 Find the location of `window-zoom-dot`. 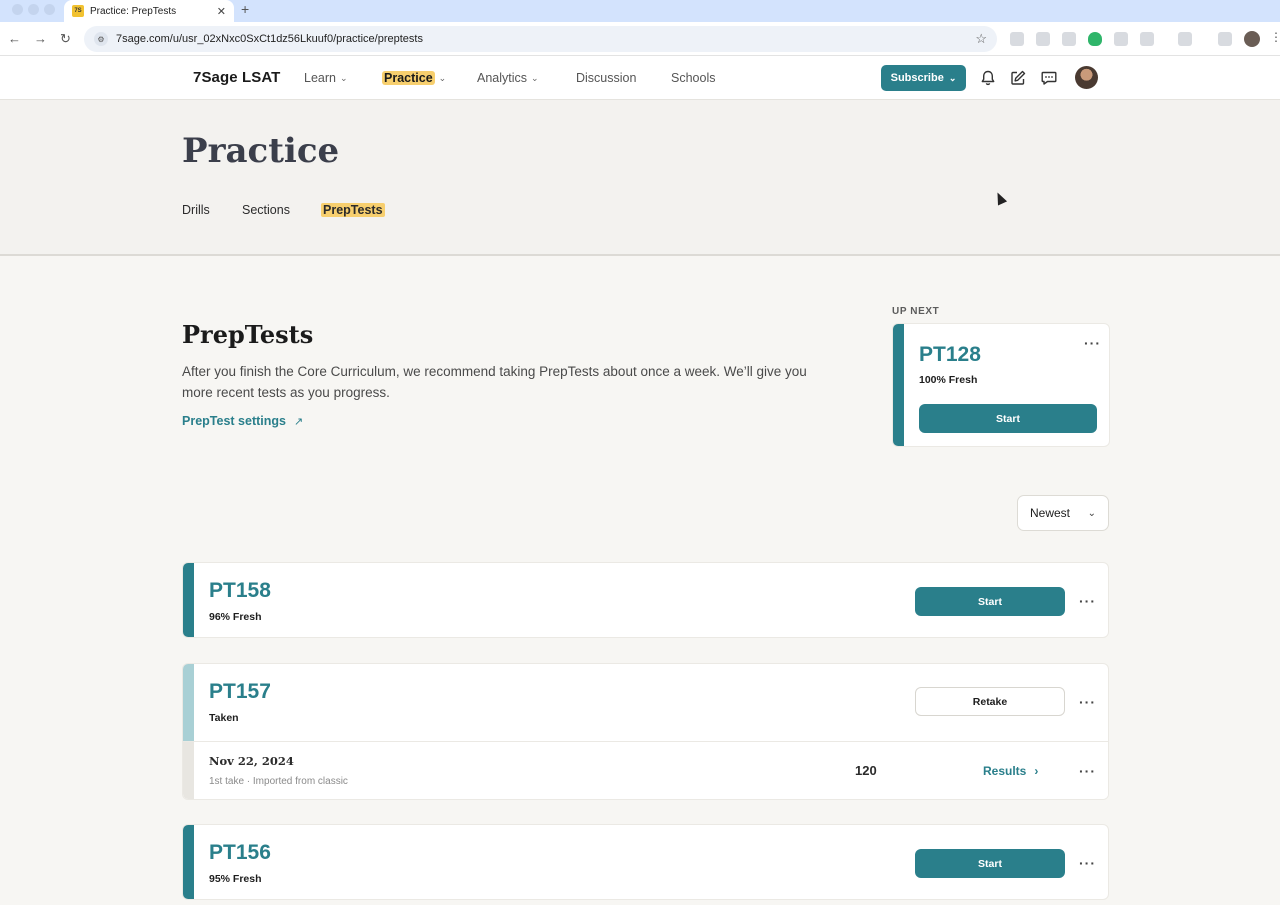

window-zoom-dot is located at coordinates (49, 9).